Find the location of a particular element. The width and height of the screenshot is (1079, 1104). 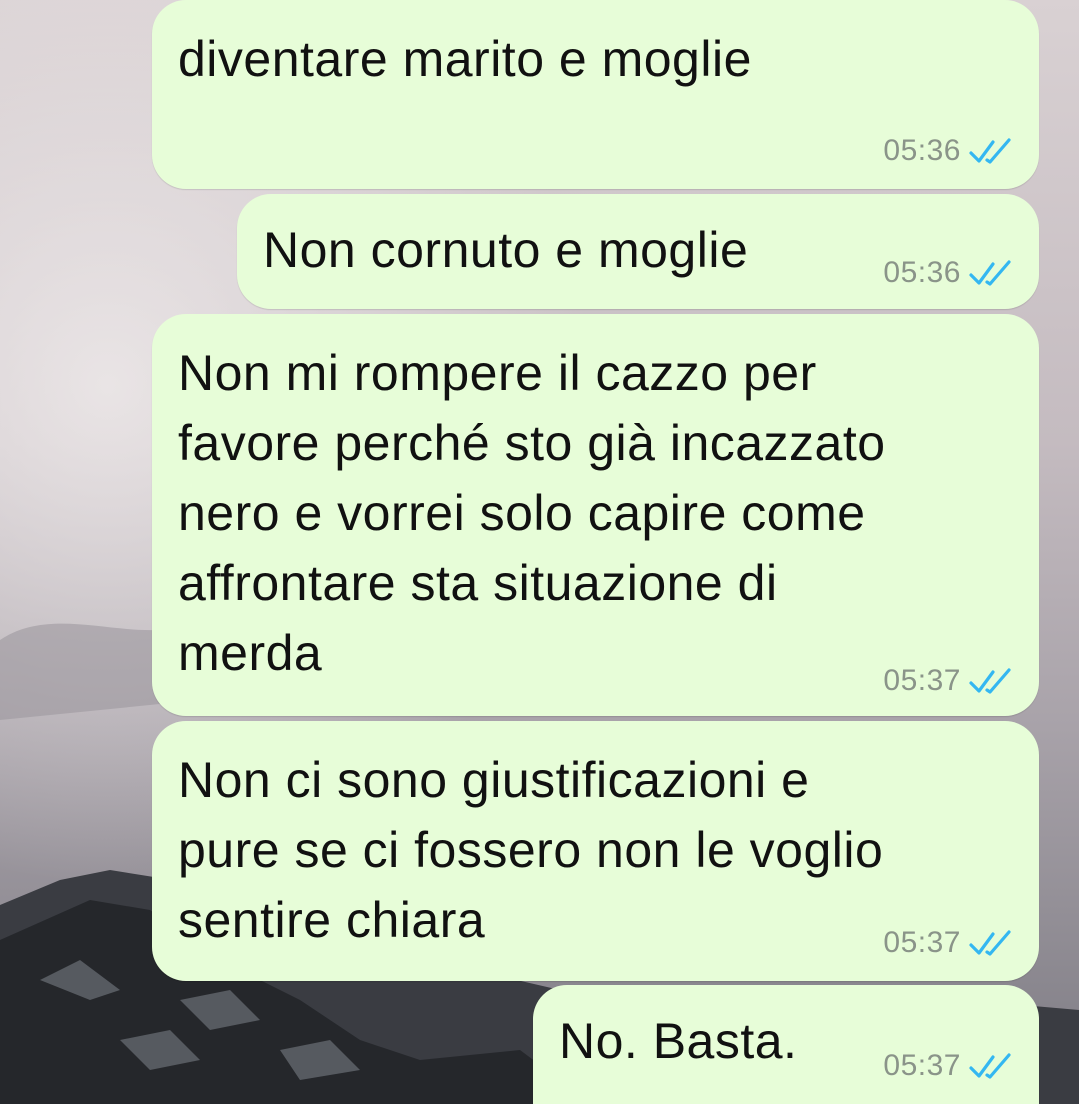

message-bubble: No. Basta. 05:37 is located at coordinates (786, 1044).